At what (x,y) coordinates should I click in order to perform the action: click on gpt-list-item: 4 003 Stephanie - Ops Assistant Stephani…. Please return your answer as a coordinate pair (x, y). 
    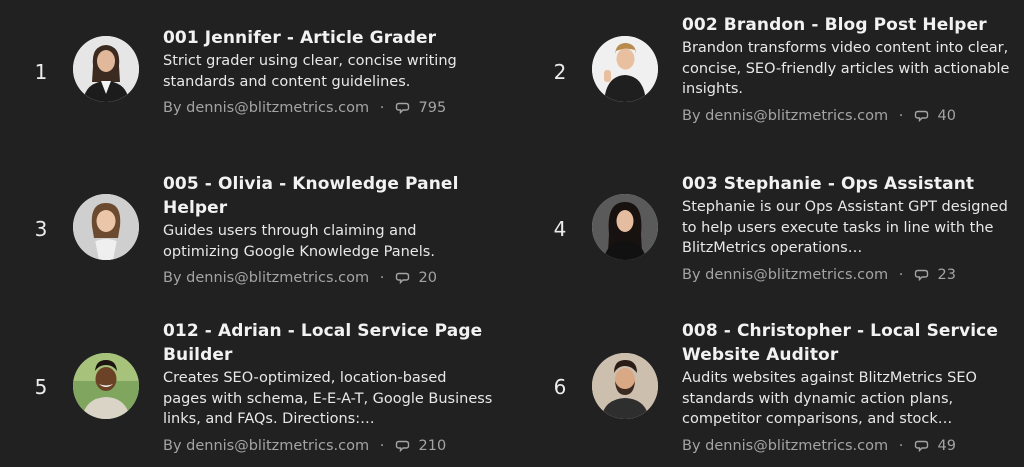
    Looking at the image, I should click on (786, 242).